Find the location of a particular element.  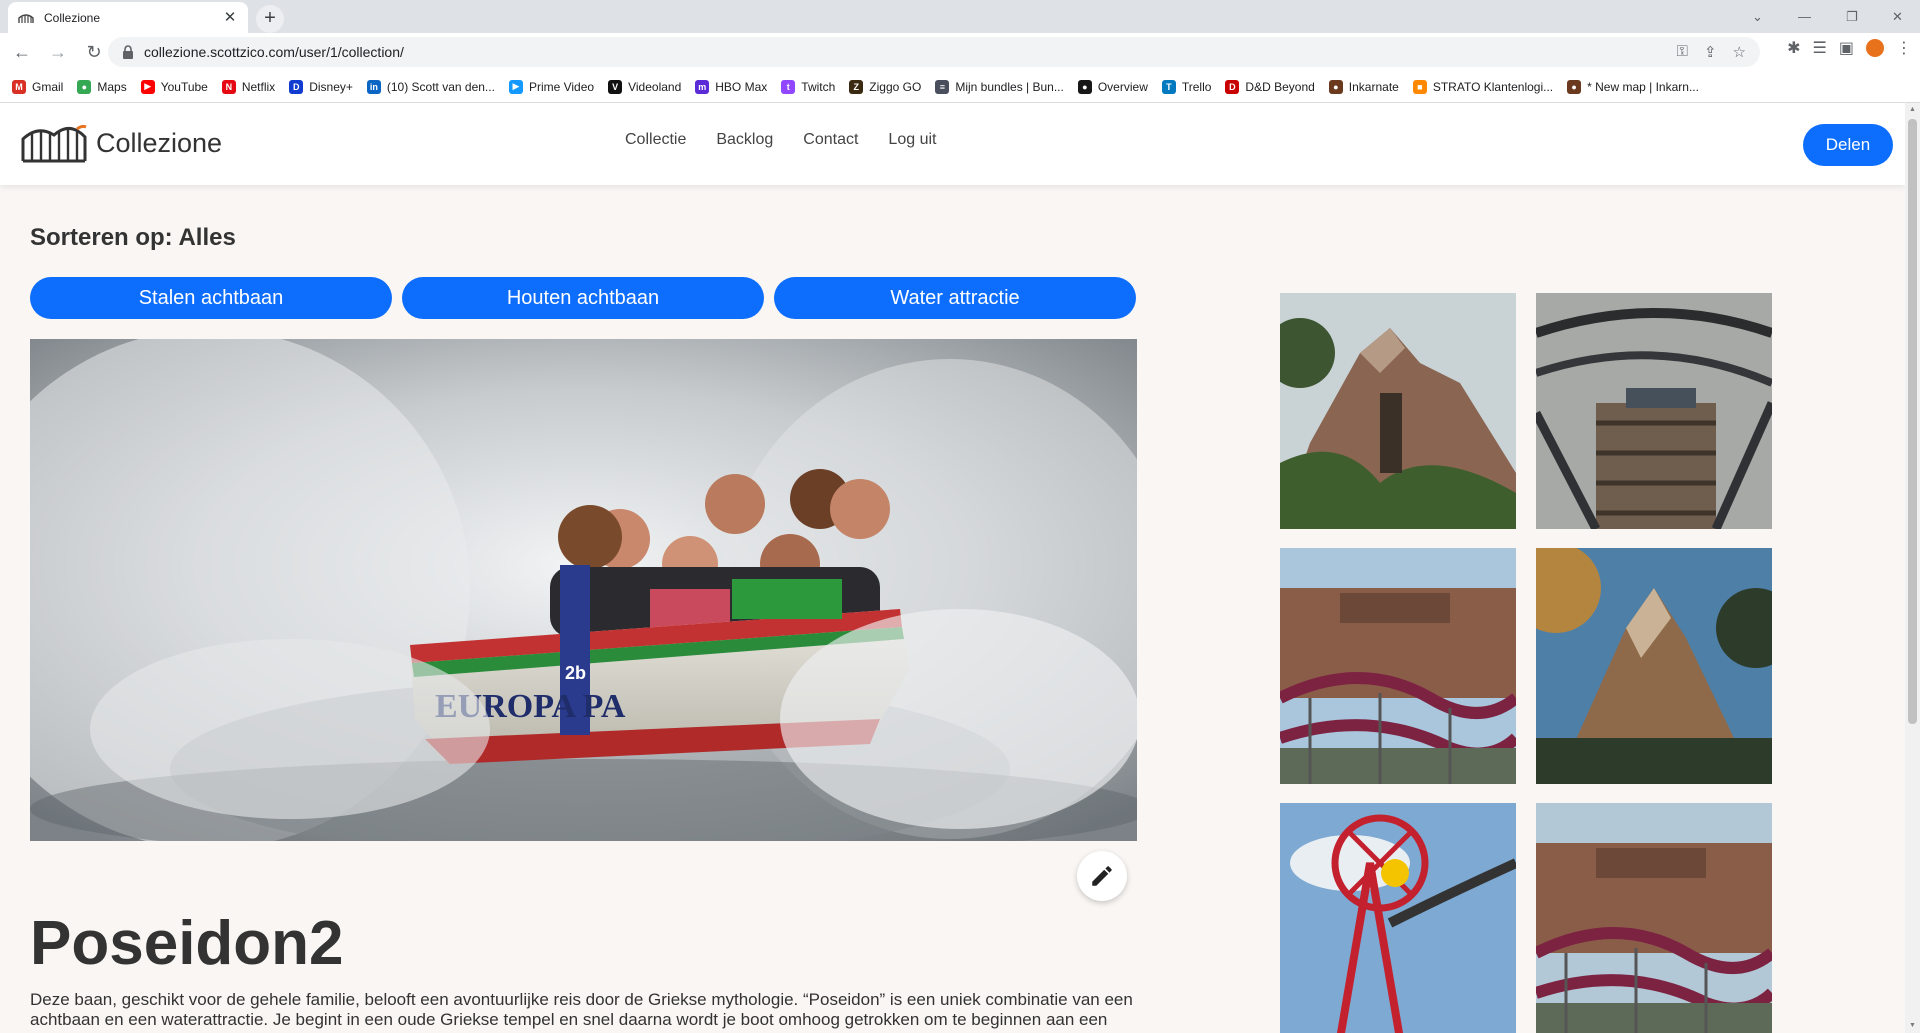

bookmark-label: Trello is located at coordinates (1196, 86).